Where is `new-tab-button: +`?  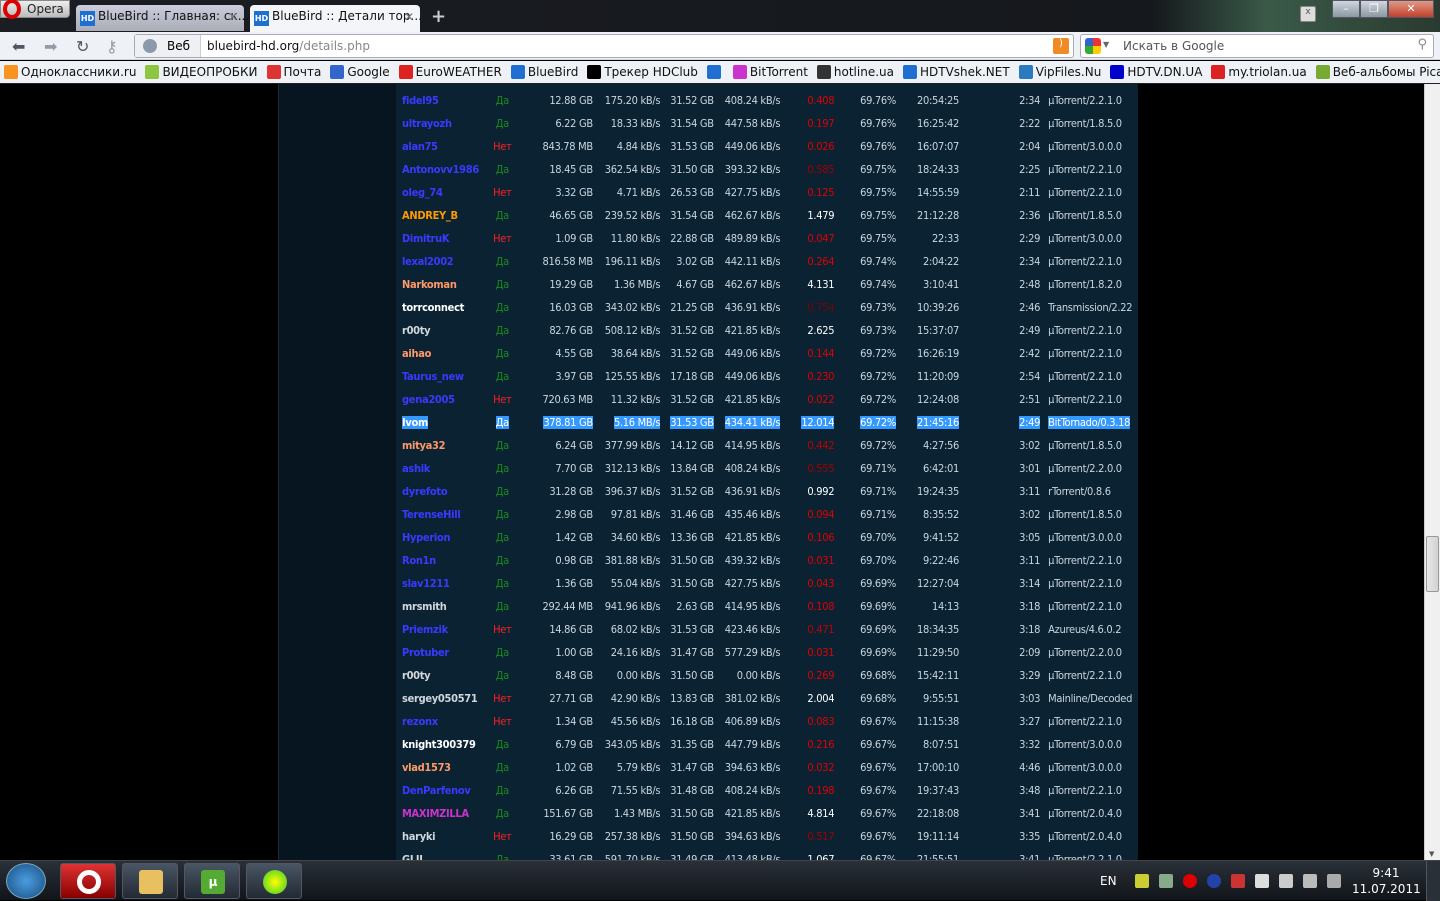 new-tab-button: + is located at coordinates (438, 16).